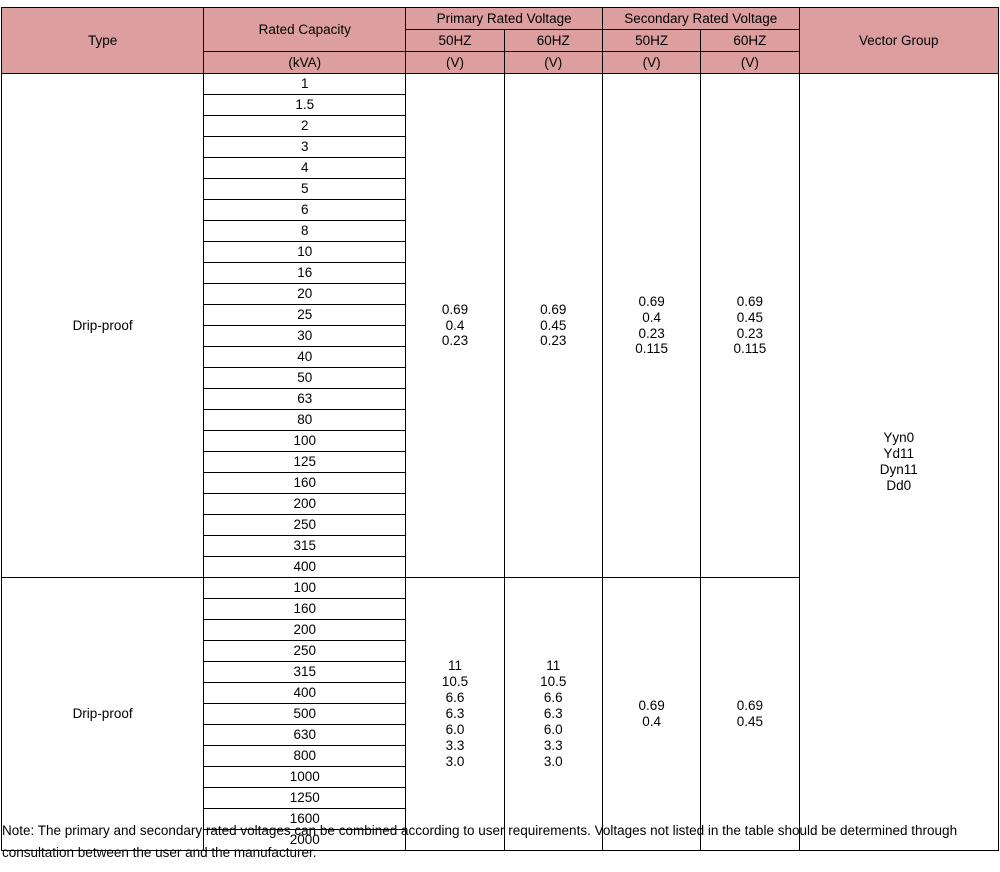  Describe the element at coordinates (305, 798) in the screenshot. I see `cell-rated-capacity: 1250` at that location.